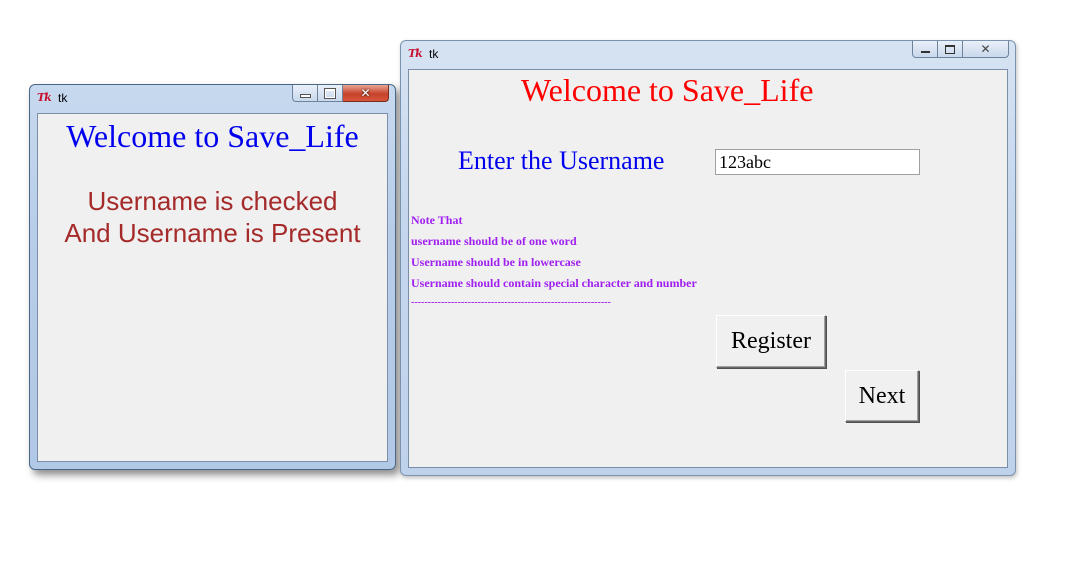  What do you see at coordinates (212, 201) in the screenshot?
I see `status-message-line1: Username is checked` at bounding box center [212, 201].